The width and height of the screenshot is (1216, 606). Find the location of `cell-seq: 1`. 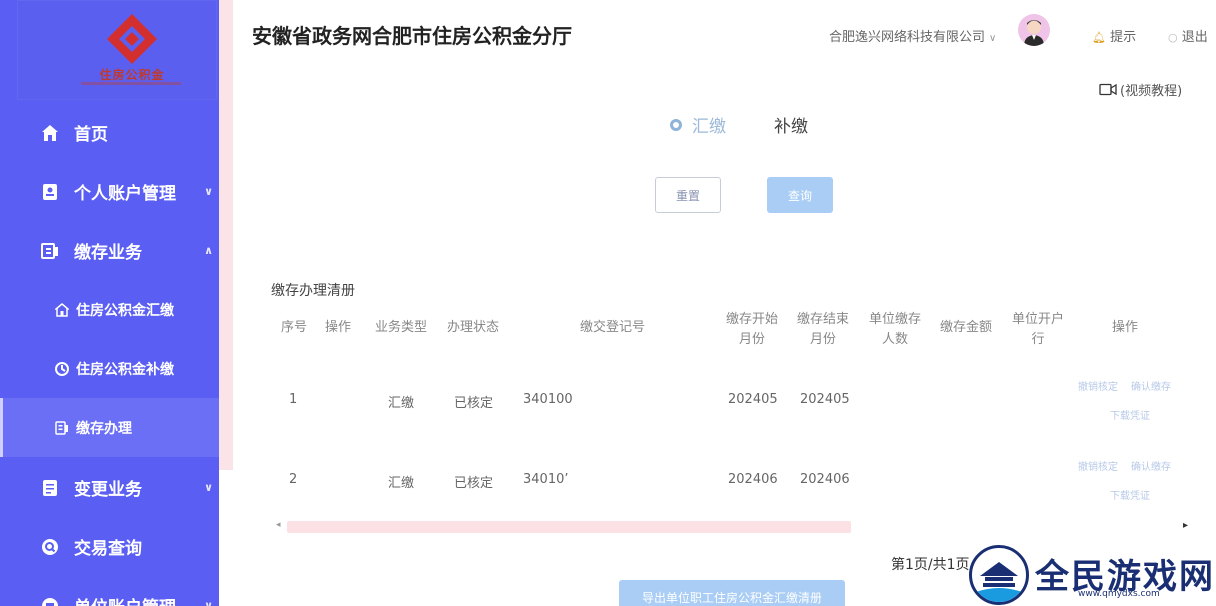

cell-seq: 1 is located at coordinates (293, 399).